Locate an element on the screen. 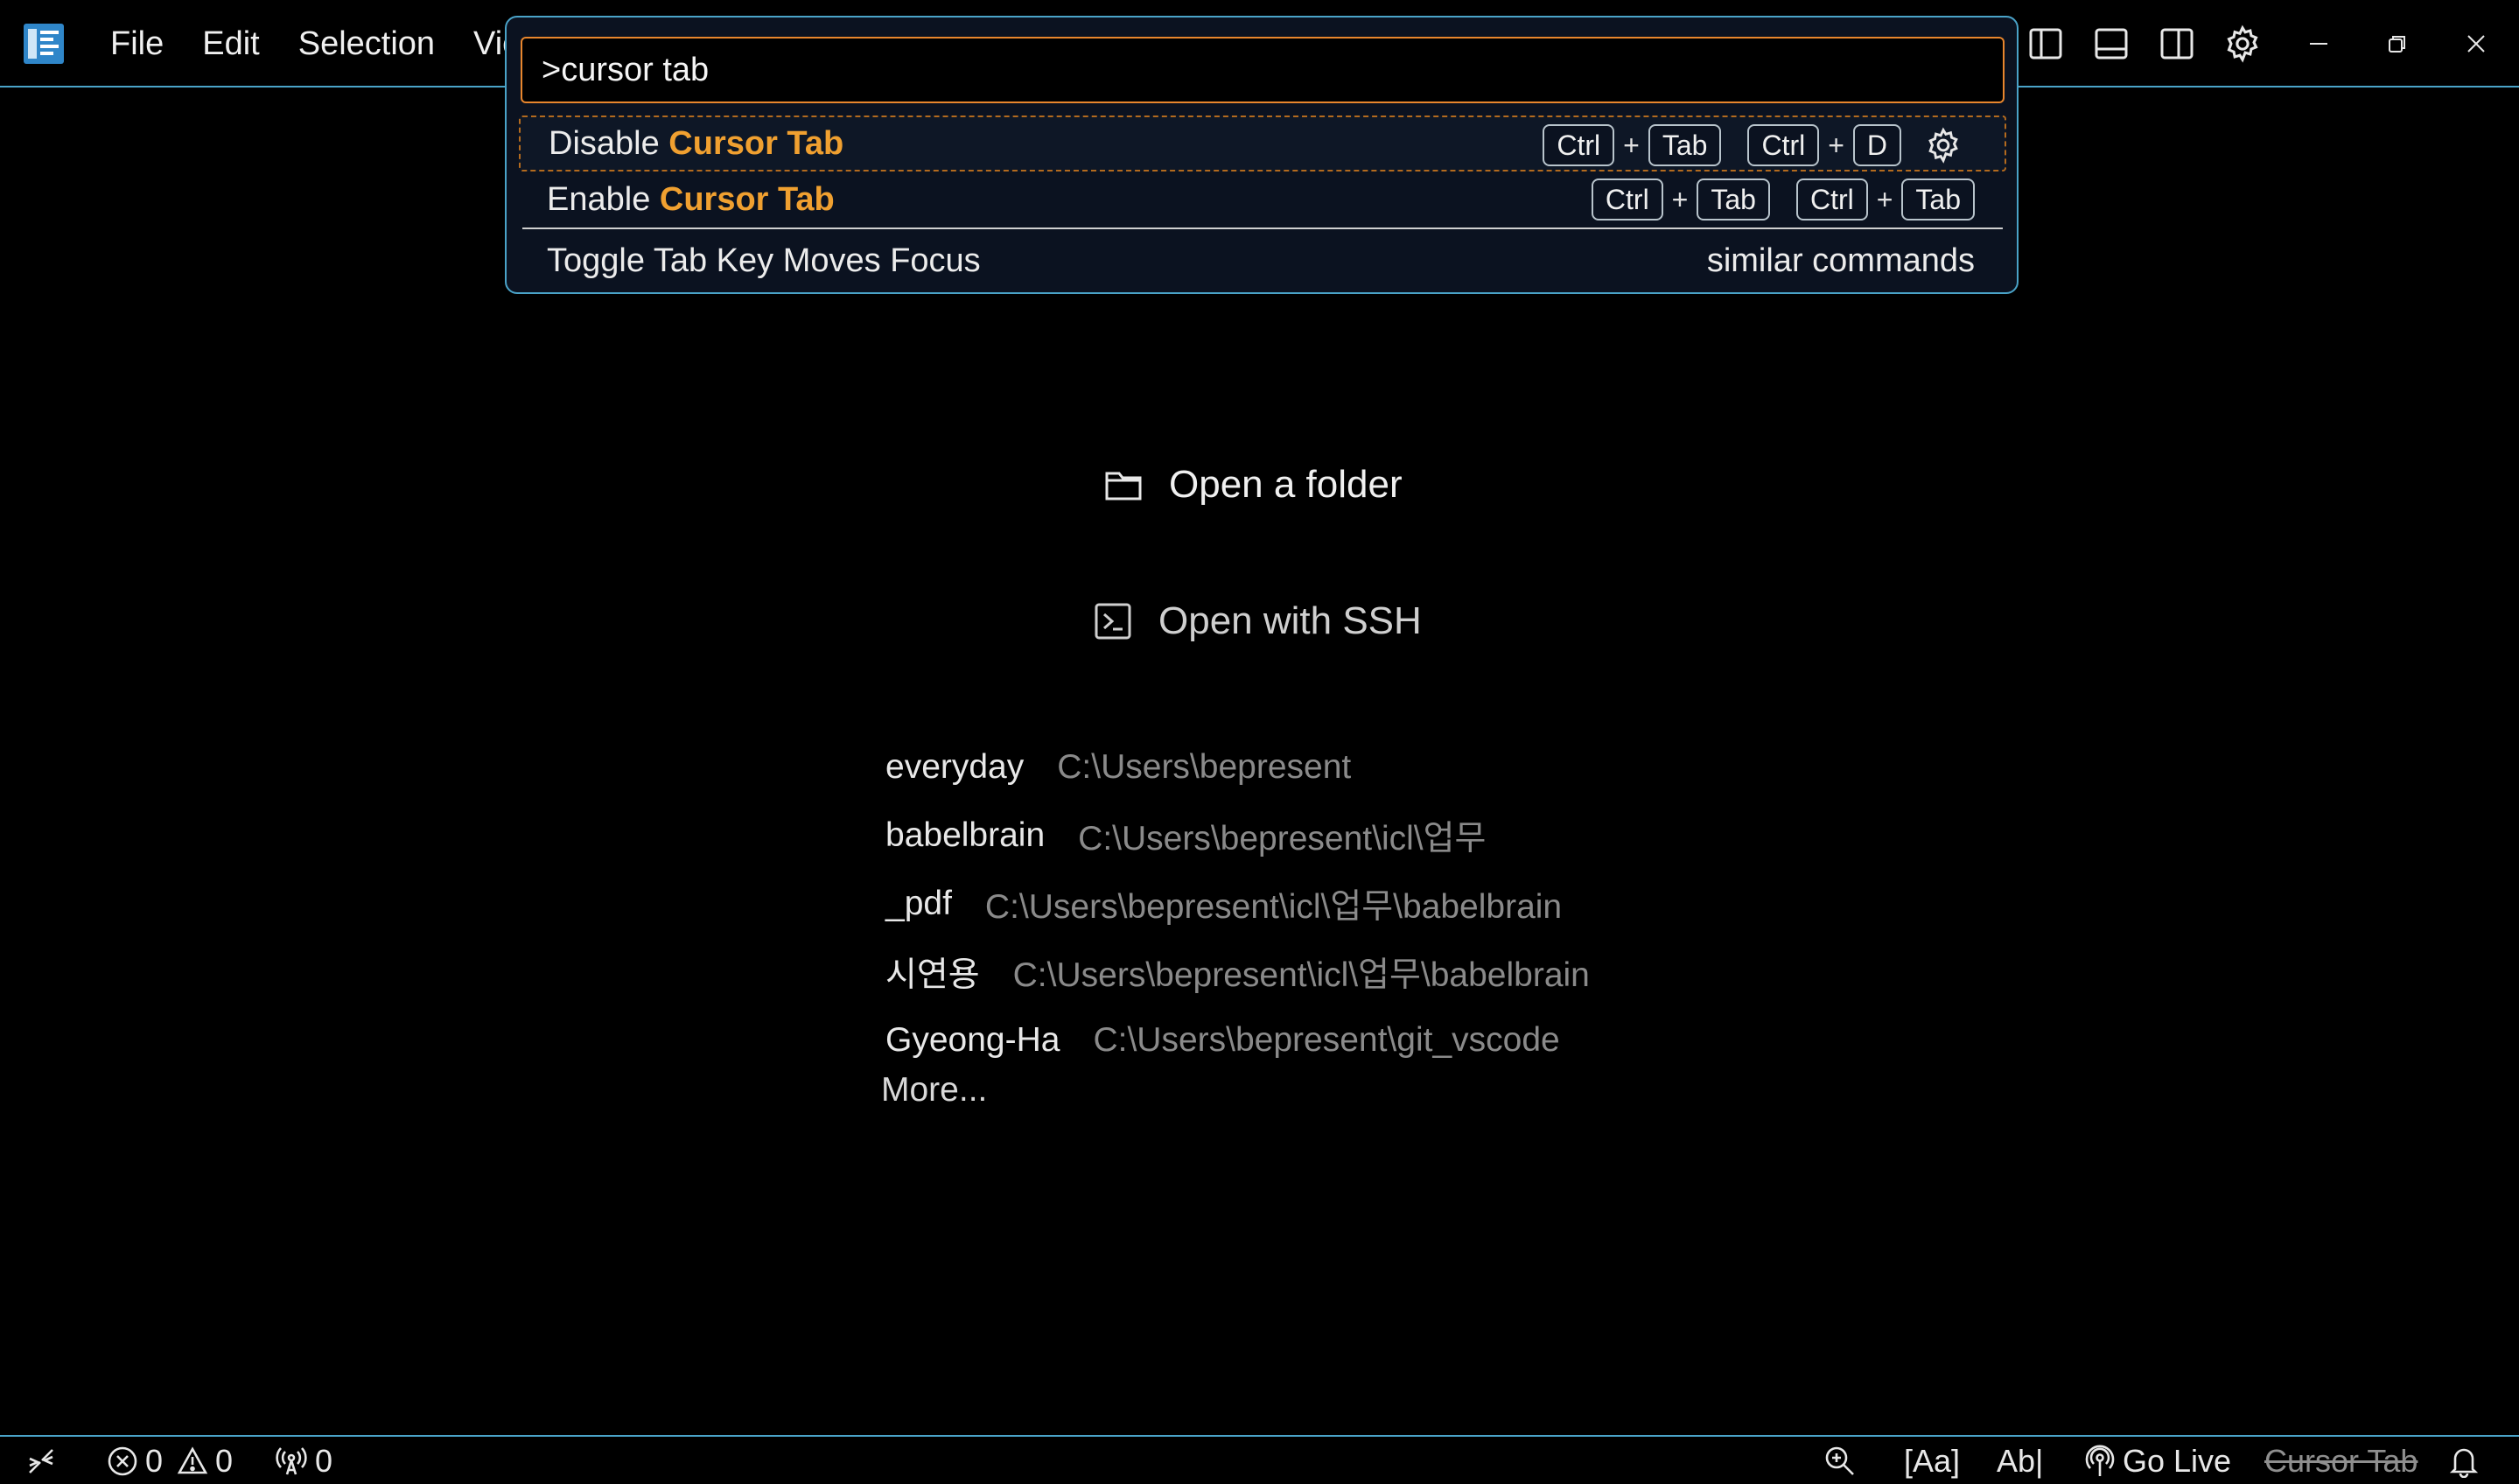 The width and height of the screenshot is (2519, 1484). whole-word-label: Ab| is located at coordinates (2020, 1461).